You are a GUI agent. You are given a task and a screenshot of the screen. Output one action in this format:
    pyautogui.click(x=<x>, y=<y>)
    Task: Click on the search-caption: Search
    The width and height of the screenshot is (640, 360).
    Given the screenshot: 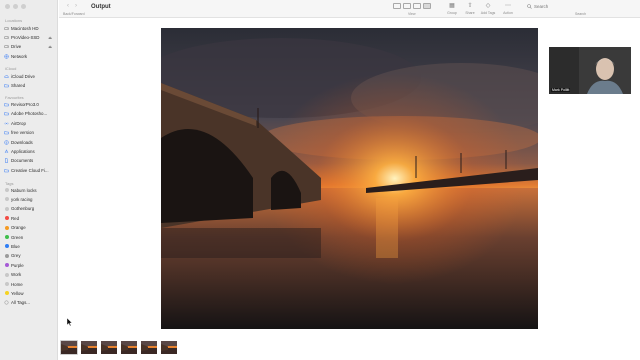 What is the action you would take?
    pyautogui.click(x=581, y=14)
    